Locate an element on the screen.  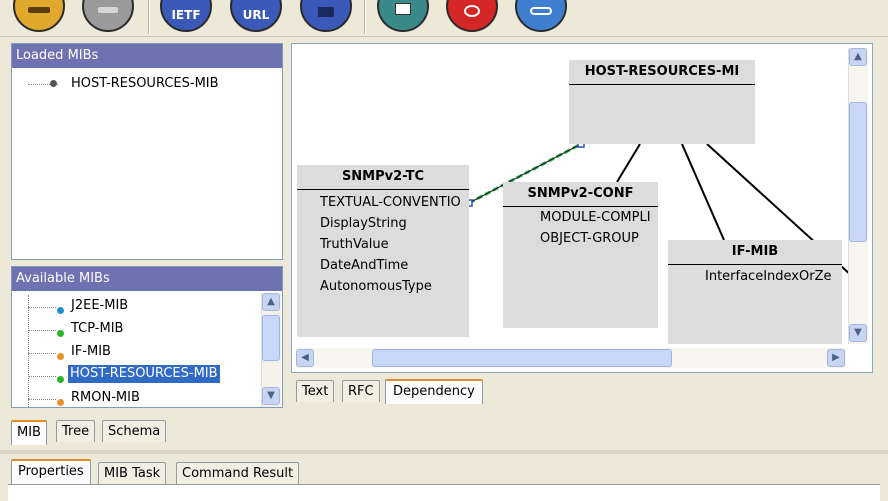
dependency-horizontal-scrollbar: ◀ ▶ is located at coordinates (571, 358).